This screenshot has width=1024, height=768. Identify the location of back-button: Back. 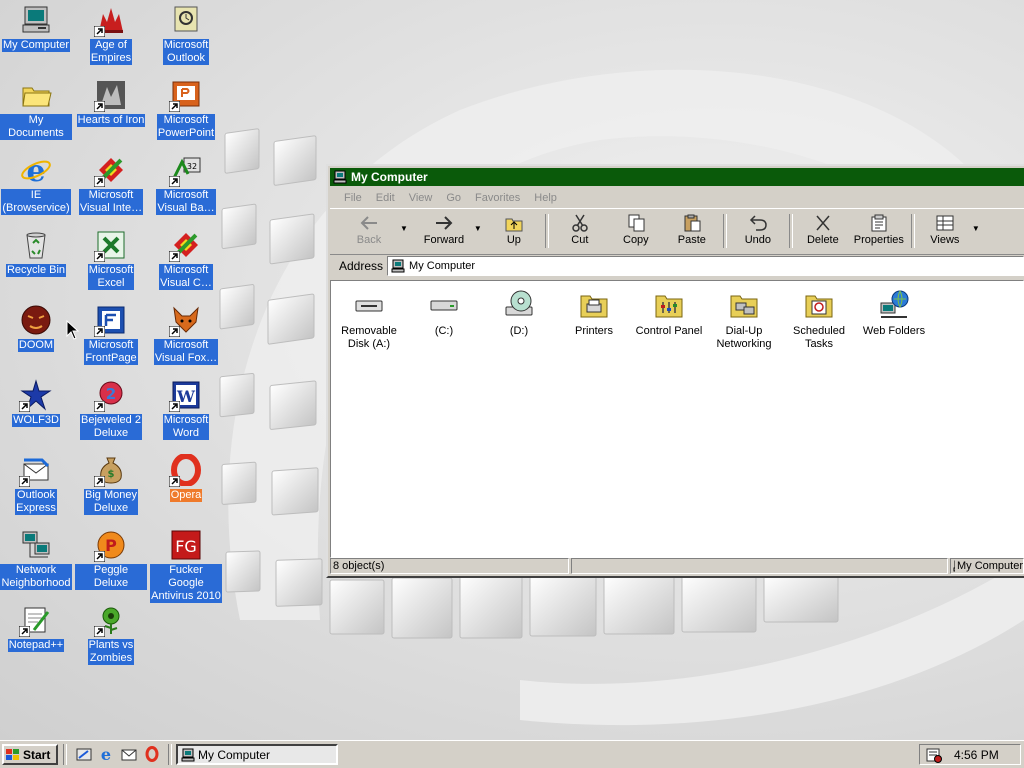
(369, 231).